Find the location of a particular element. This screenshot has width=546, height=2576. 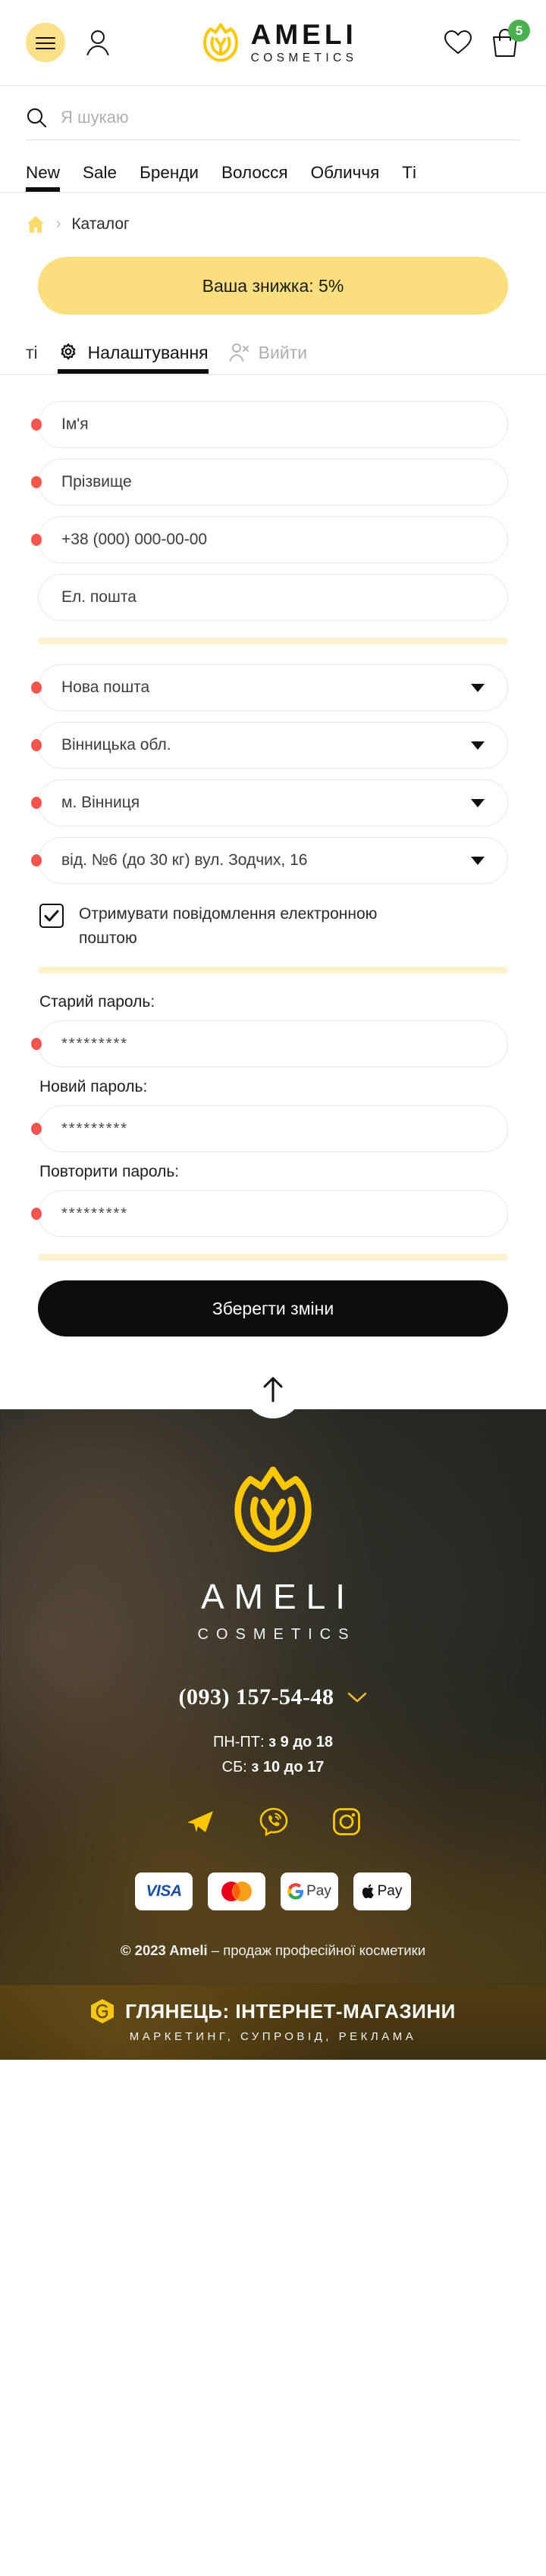

apple-pay-badge: Pay is located at coordinates (382, 1891).